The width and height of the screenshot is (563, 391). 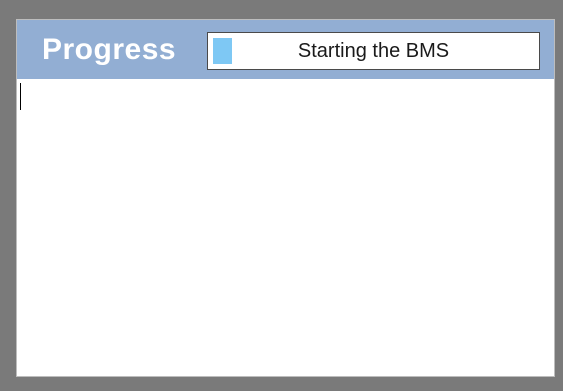 I want to click on text-caret, so click(x=20, y=96).